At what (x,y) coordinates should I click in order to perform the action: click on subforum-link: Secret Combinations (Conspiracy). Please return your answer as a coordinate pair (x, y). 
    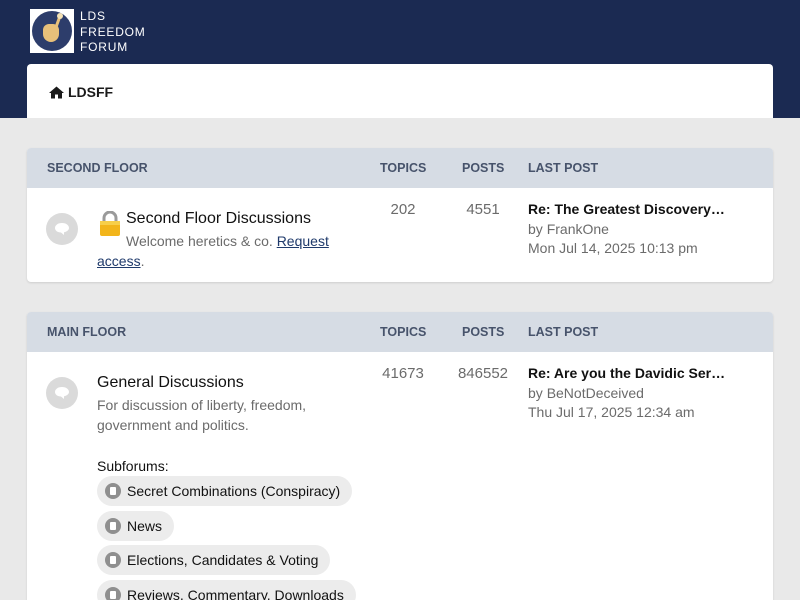
    Looking at the image, I should click on (225, 491).